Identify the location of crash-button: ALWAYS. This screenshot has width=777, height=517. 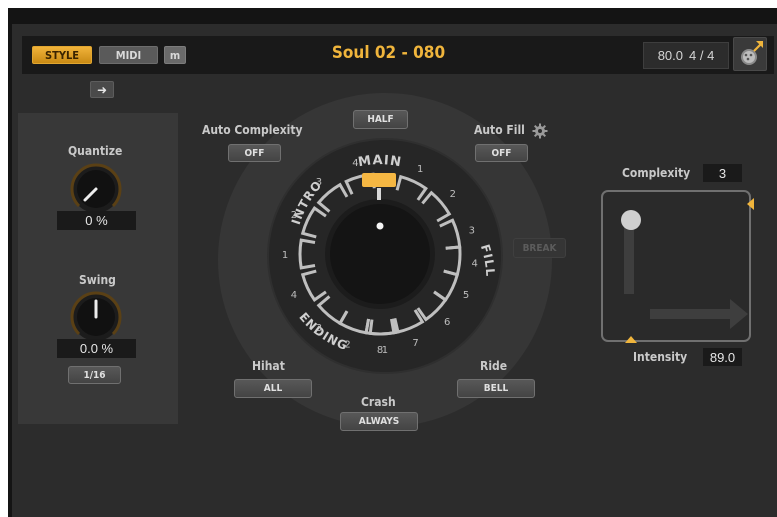
(379, 421).